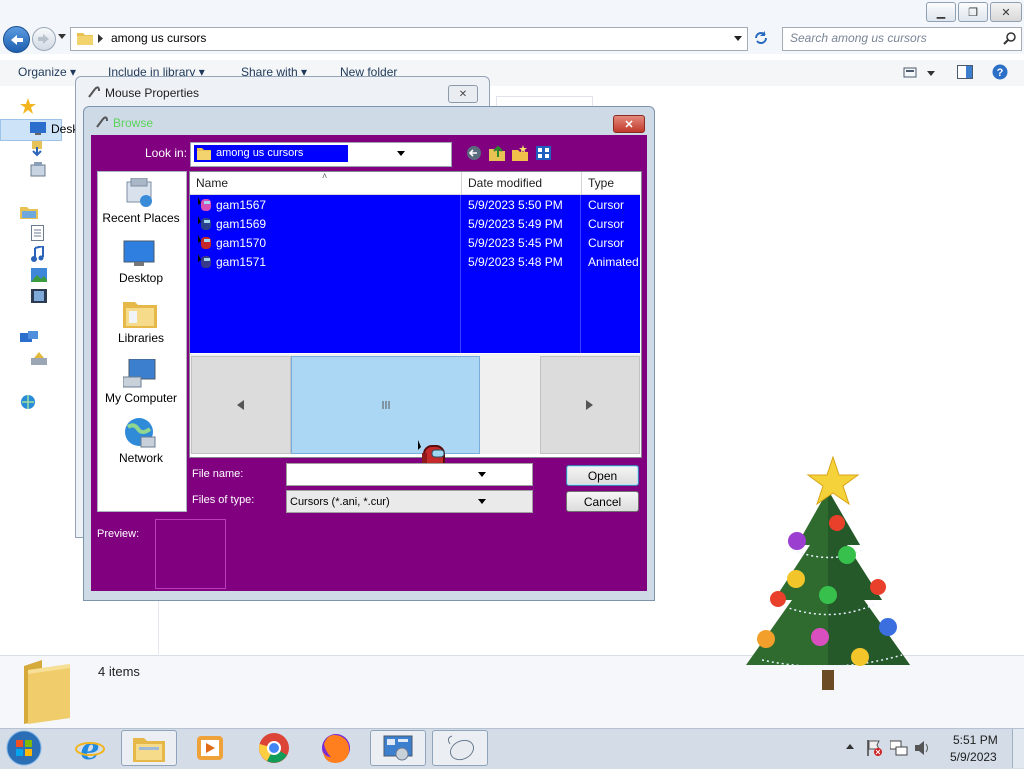 The width and height of the screenshot is (1024, 769). Describe the element at coordinates (738, 39) in the screenshot. I see `address-dropdown-icon` at that location.